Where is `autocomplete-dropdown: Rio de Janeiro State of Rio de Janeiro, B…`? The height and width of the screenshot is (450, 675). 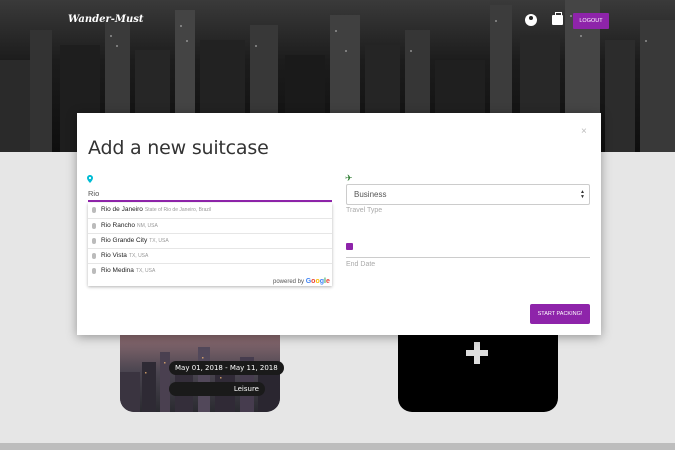 autocomplete-dropdown: Rio de Janeiro State of Rio de Janeiro, B… is located at coordinates (210, 244).